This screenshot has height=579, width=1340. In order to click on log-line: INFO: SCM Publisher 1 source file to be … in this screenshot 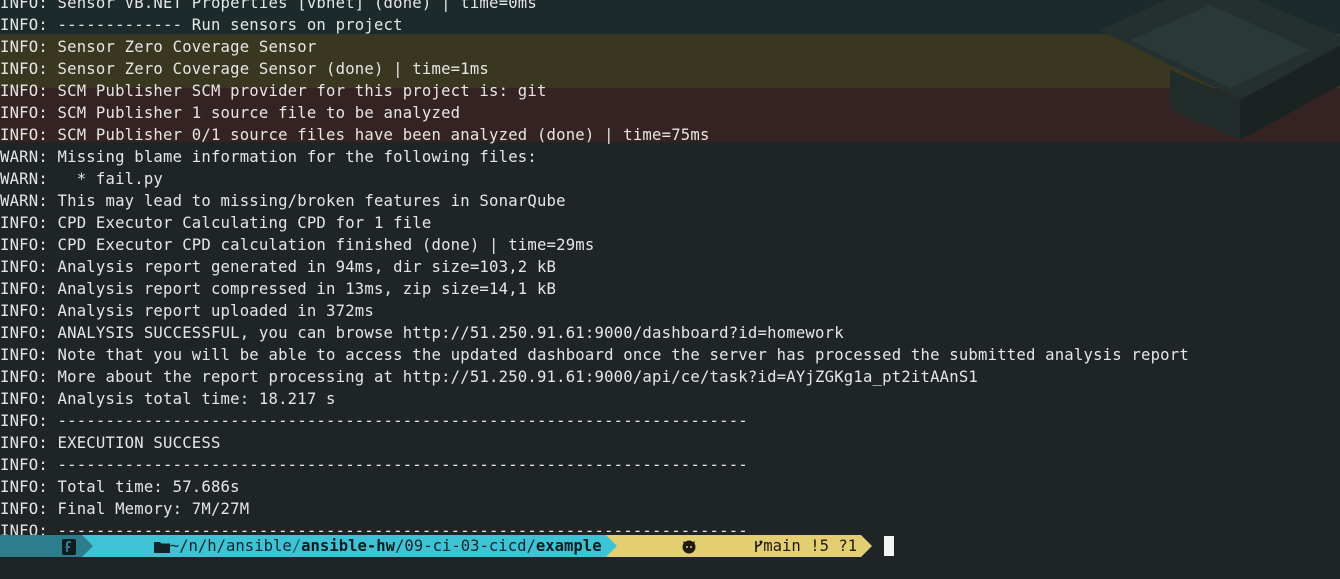, I will do `click(670, 113)`.